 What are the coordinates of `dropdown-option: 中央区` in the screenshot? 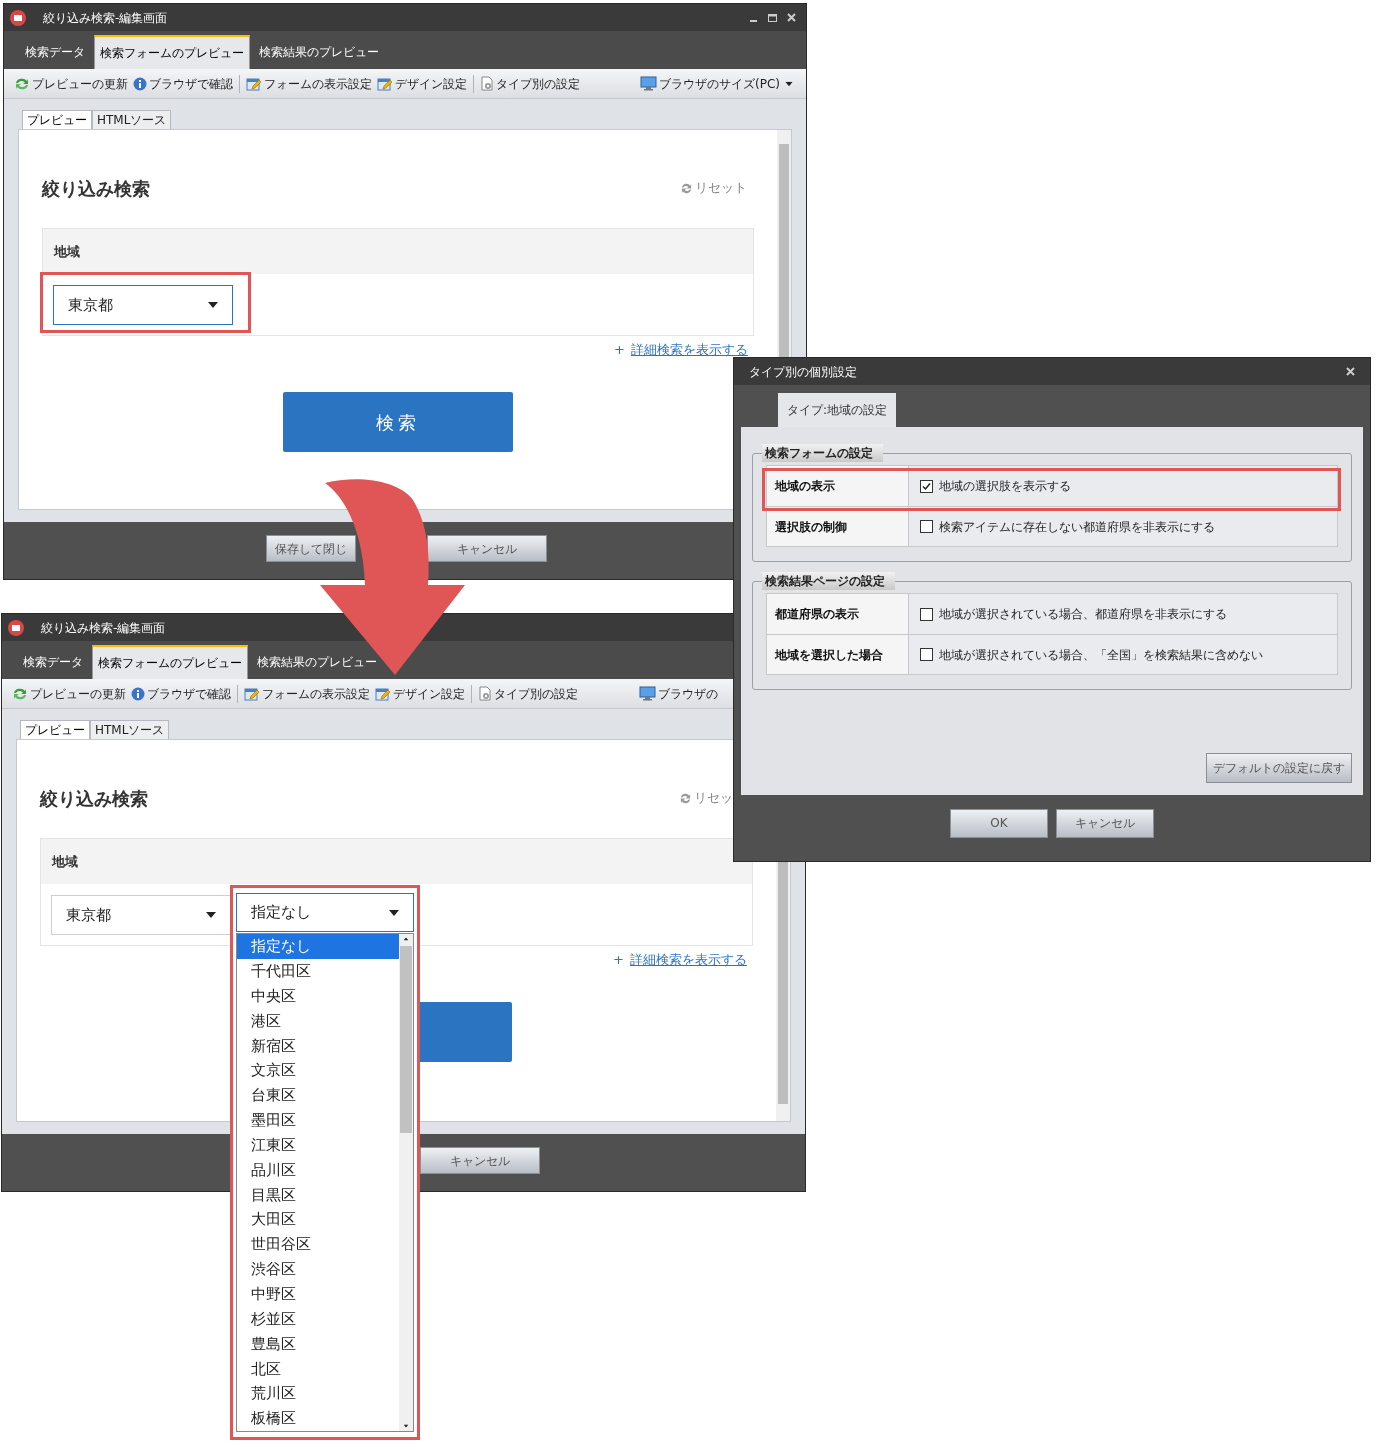 It's located at (318, 996).